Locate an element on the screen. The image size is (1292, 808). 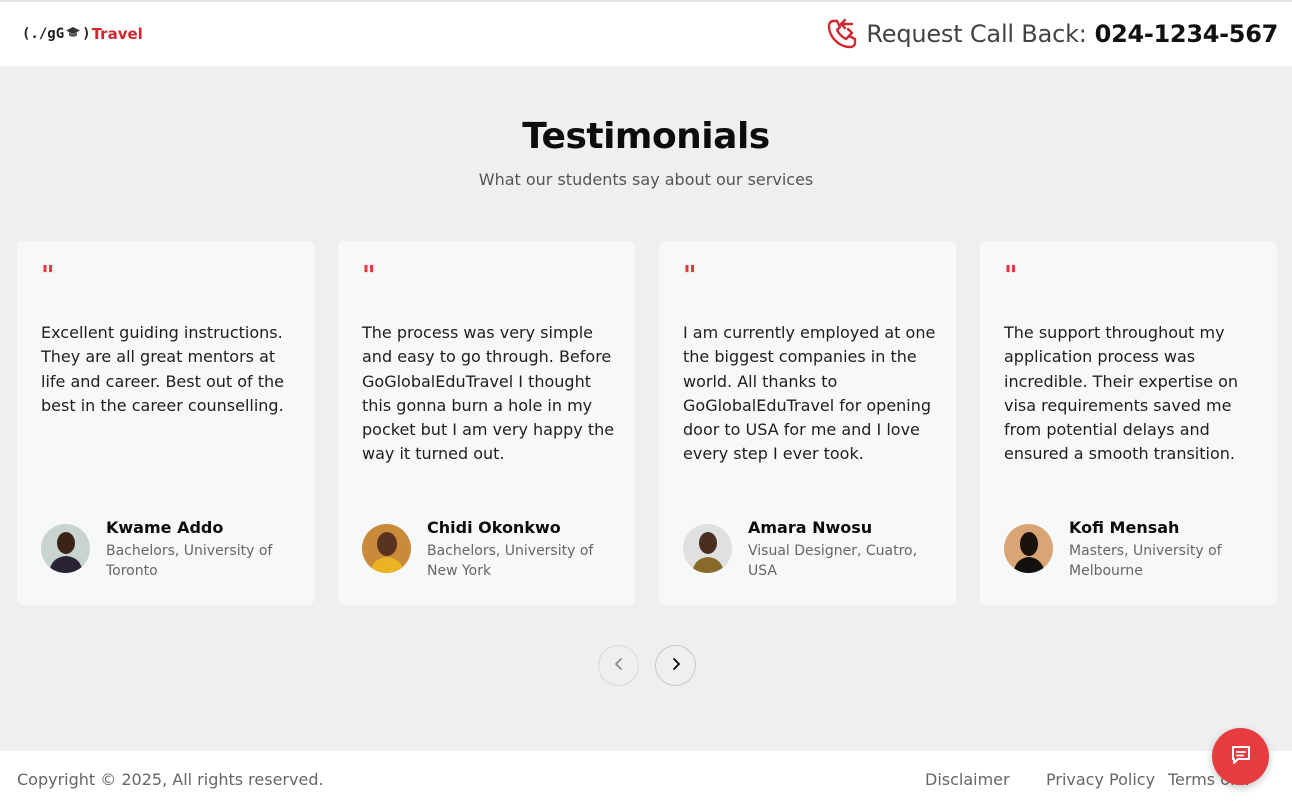
carousel-next-button is located at coordinates (675, 665).